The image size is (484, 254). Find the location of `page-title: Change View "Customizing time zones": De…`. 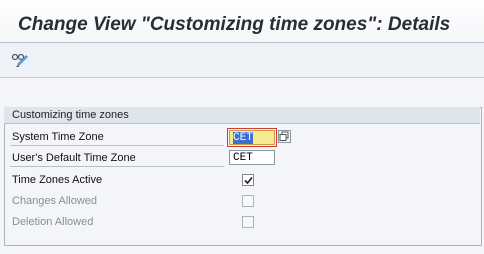

page-title: Change View "Customizing time zones": De… is located at coordinates (234, 24).